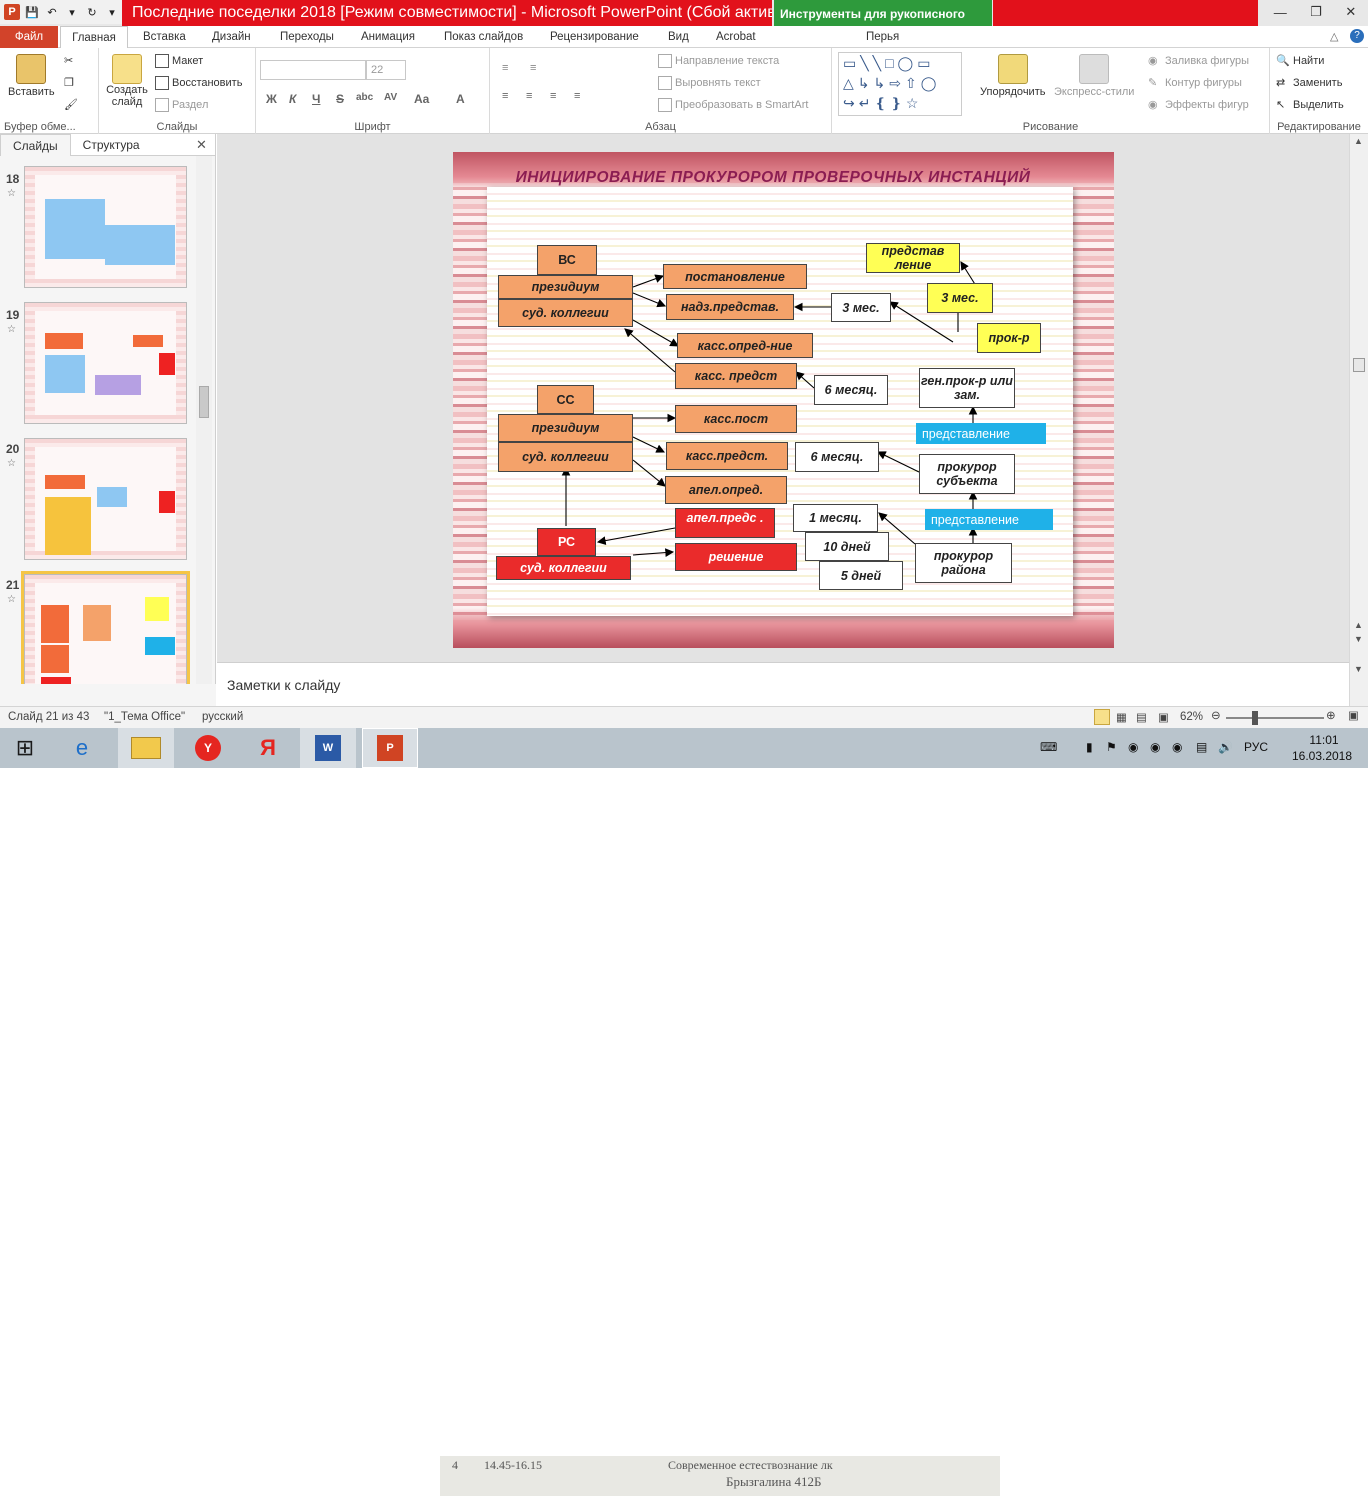 This screenshot has height=1496, width=1368. What do you see at coordinates (736, 419) in the screenshot?
I see `box-kass-post: касс.пост` at bounding box center [736, 419].